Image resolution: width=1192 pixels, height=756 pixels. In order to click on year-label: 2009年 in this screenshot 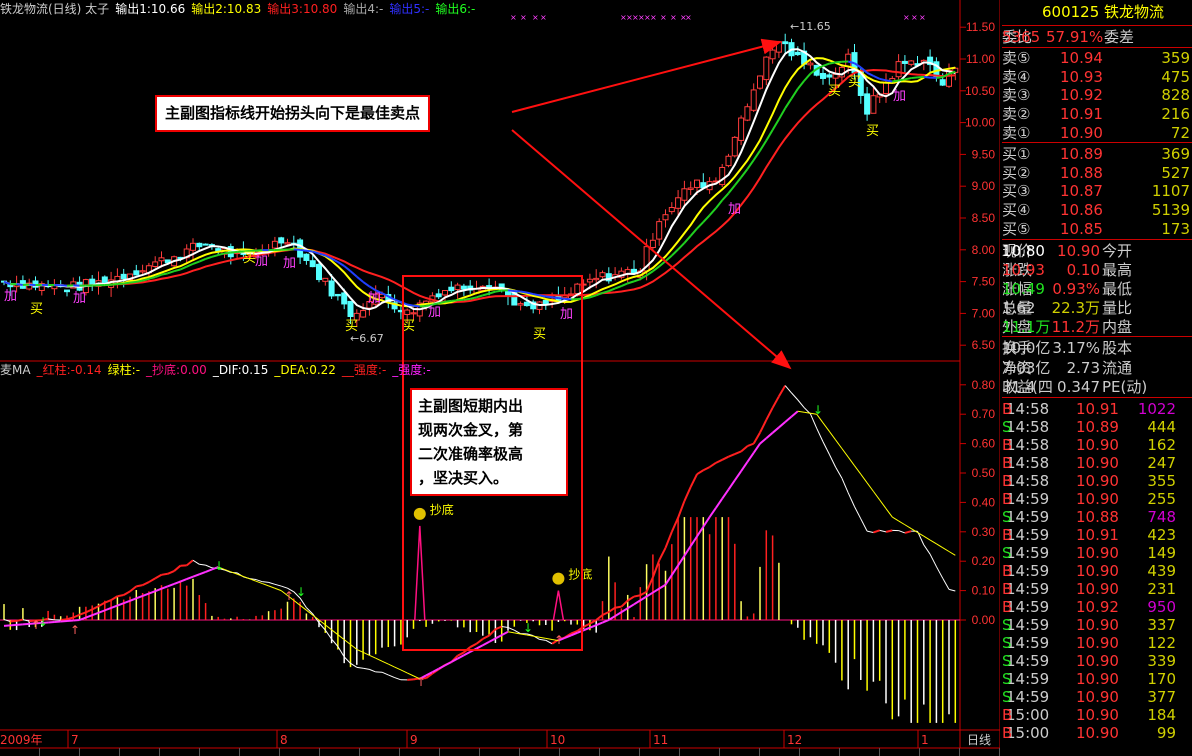, I will do `click(21, 740)`.